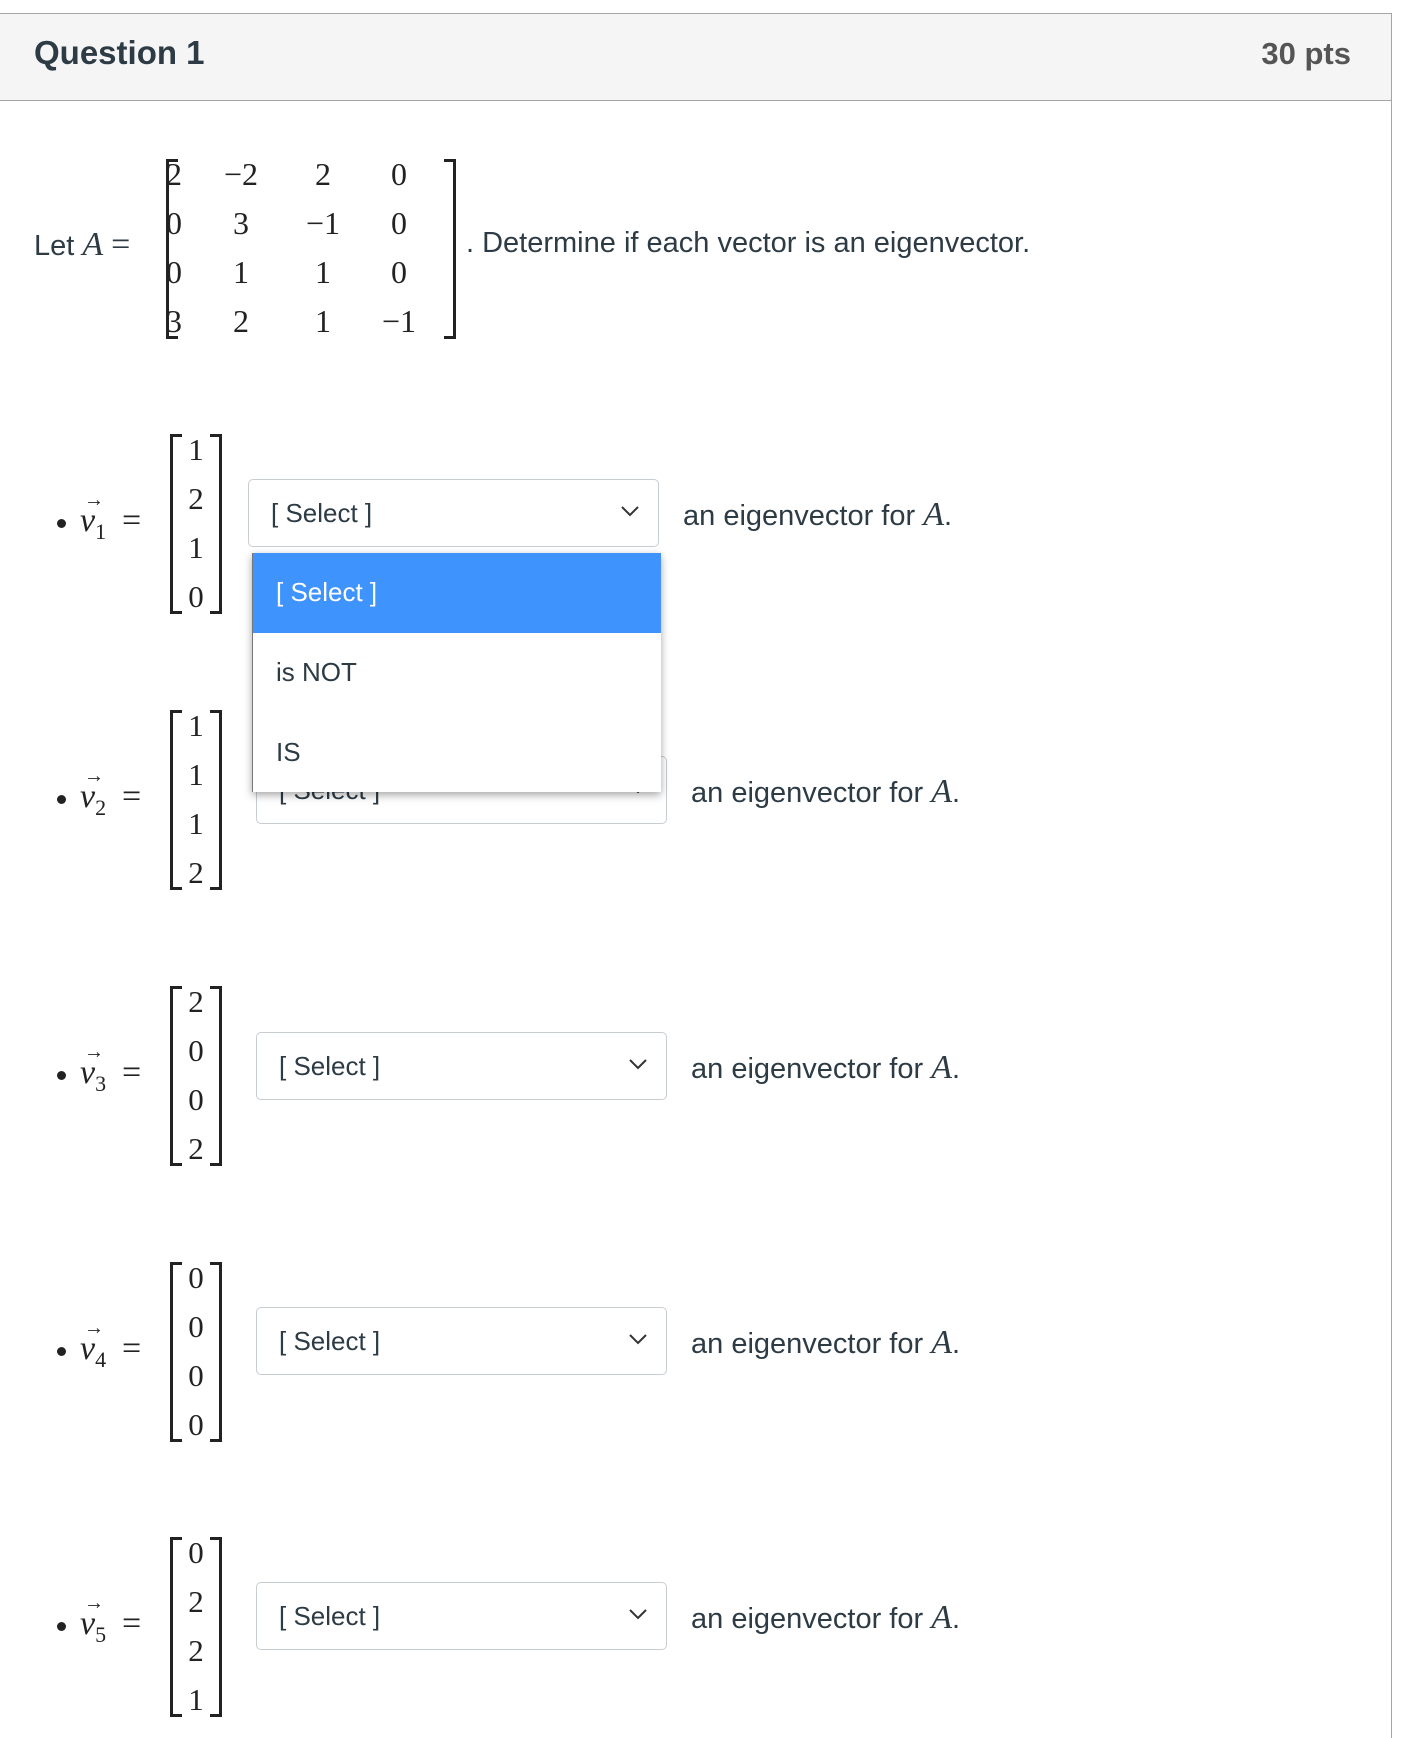 This screenshot has height=1738, width=1410. I want to click on option-label: is NOT, so click(316, 672).